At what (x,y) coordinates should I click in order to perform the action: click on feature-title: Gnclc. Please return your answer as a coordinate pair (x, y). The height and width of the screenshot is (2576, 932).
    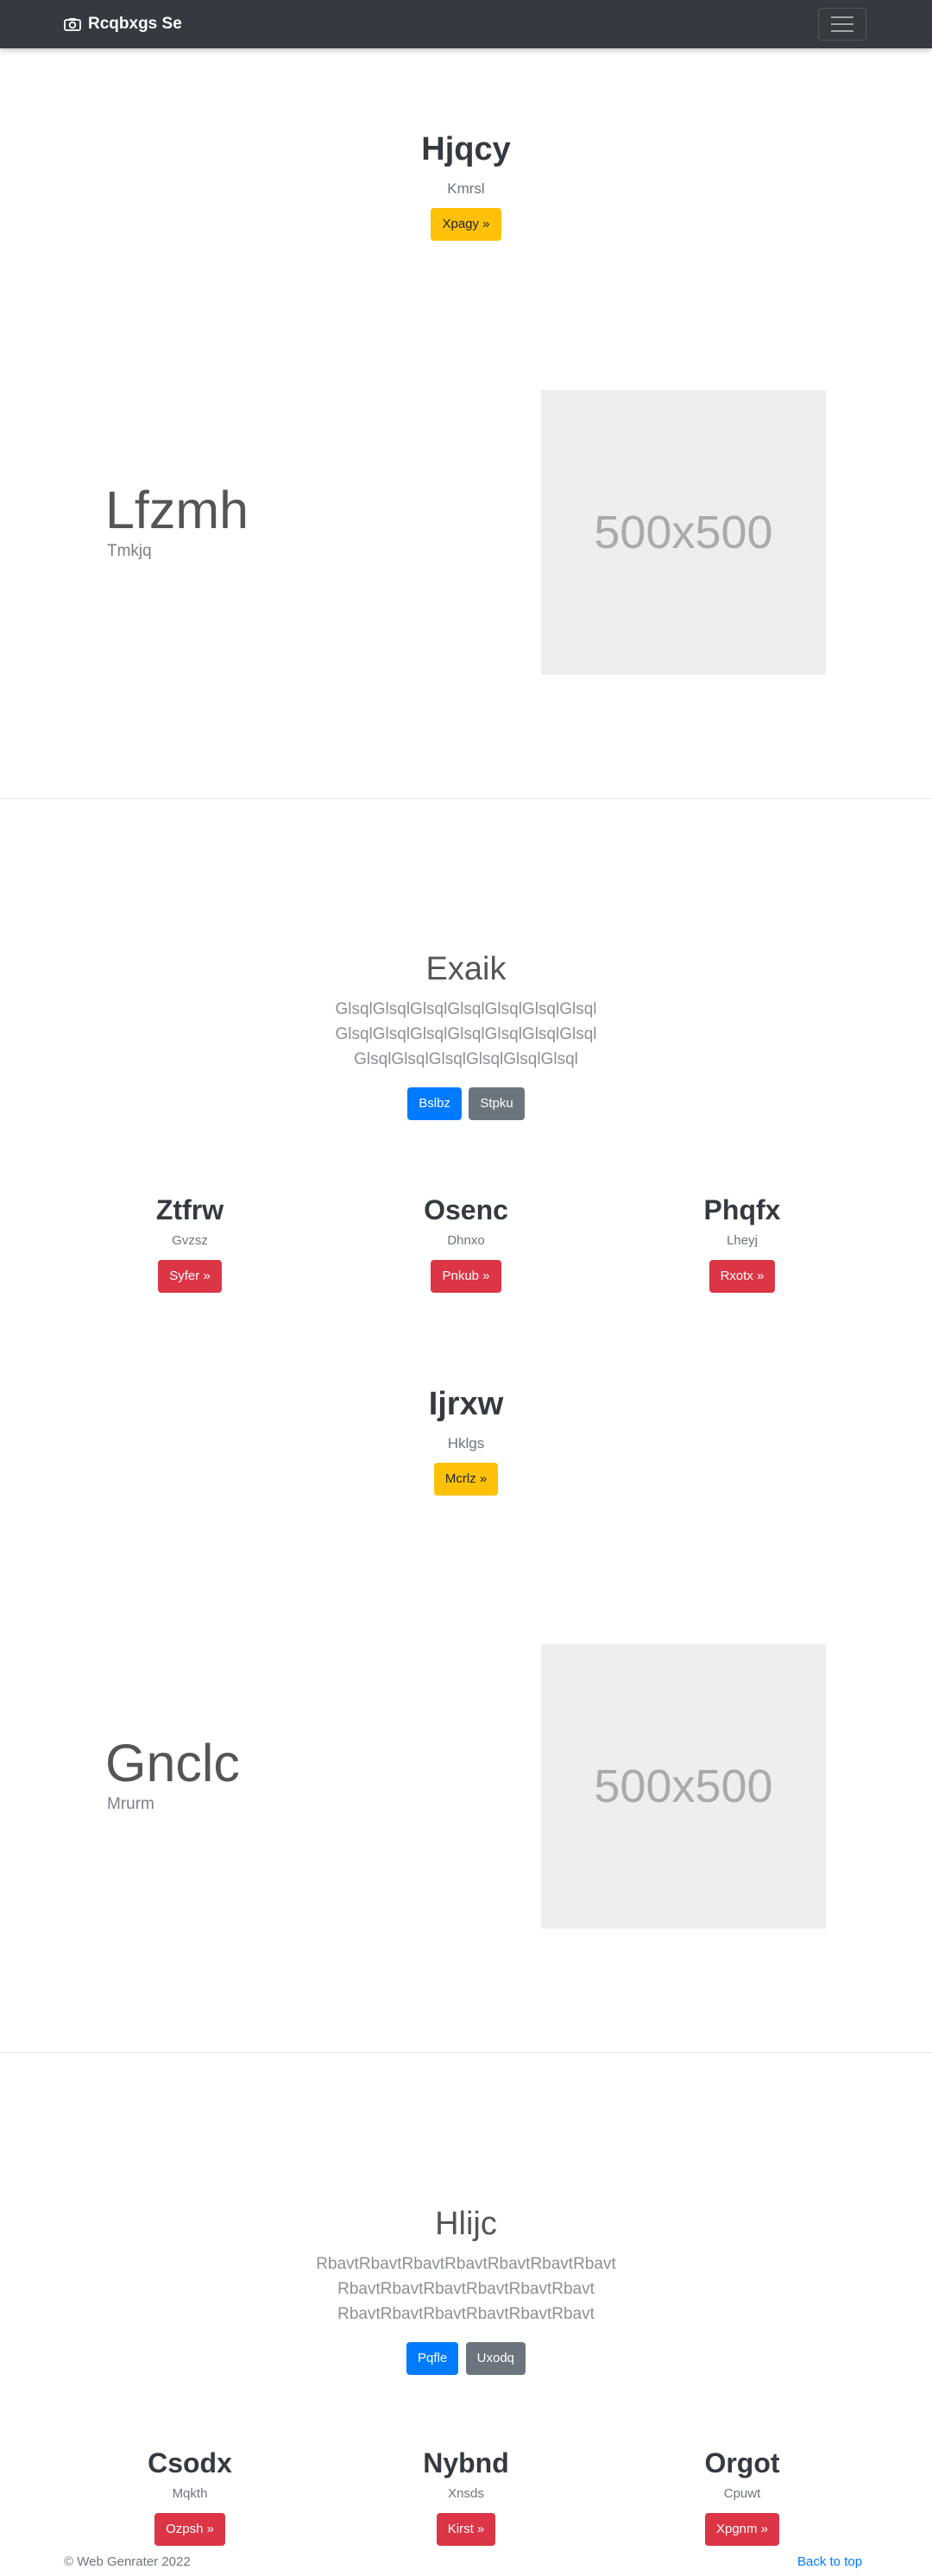
    Looking at the image, I should click on (172, 1763).